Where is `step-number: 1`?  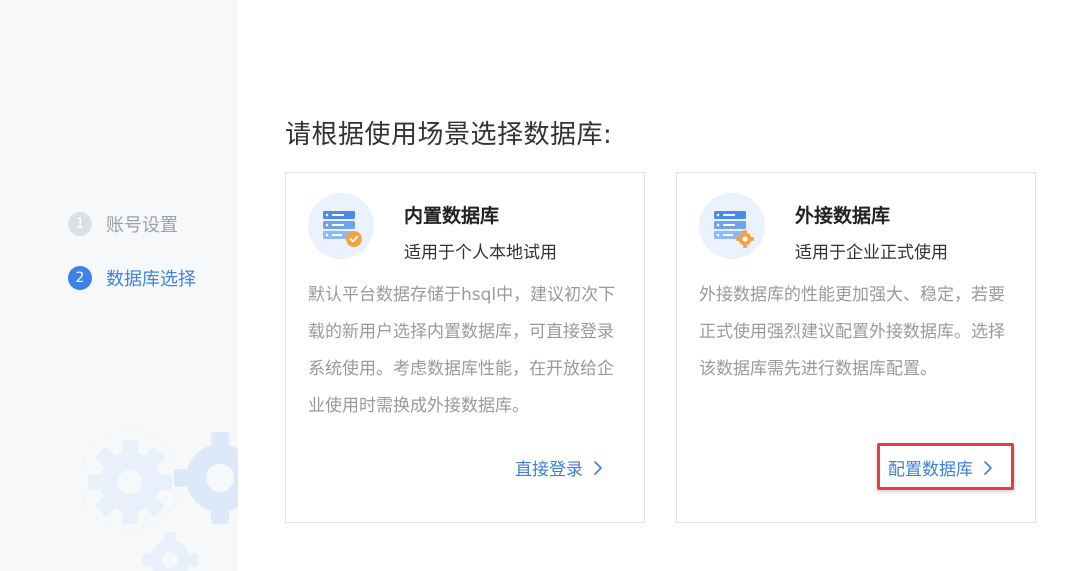
step-number: 1 is located at coordinates (80, 224).